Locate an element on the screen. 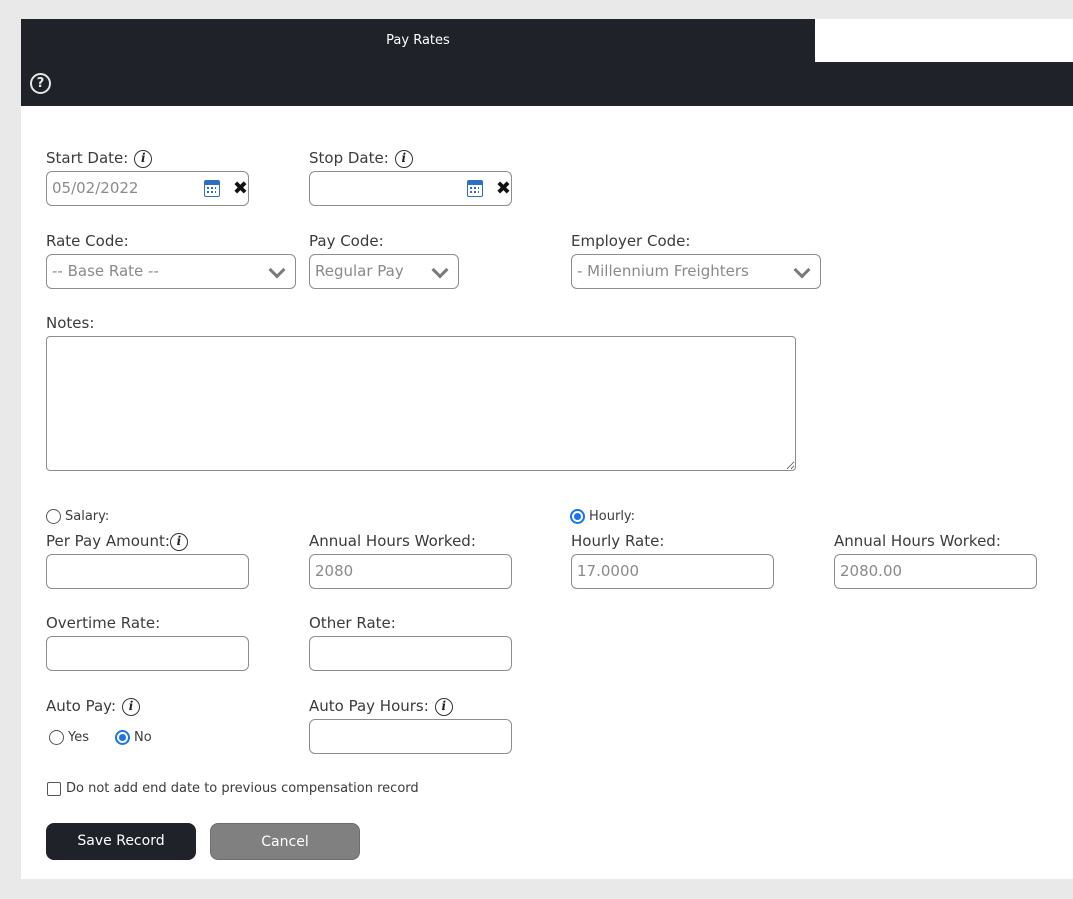 The width and height of the screenshot is (1073, 899). auto-pay-hours-label: Auto Pay Hours: i is located at coordinates (381, 706).